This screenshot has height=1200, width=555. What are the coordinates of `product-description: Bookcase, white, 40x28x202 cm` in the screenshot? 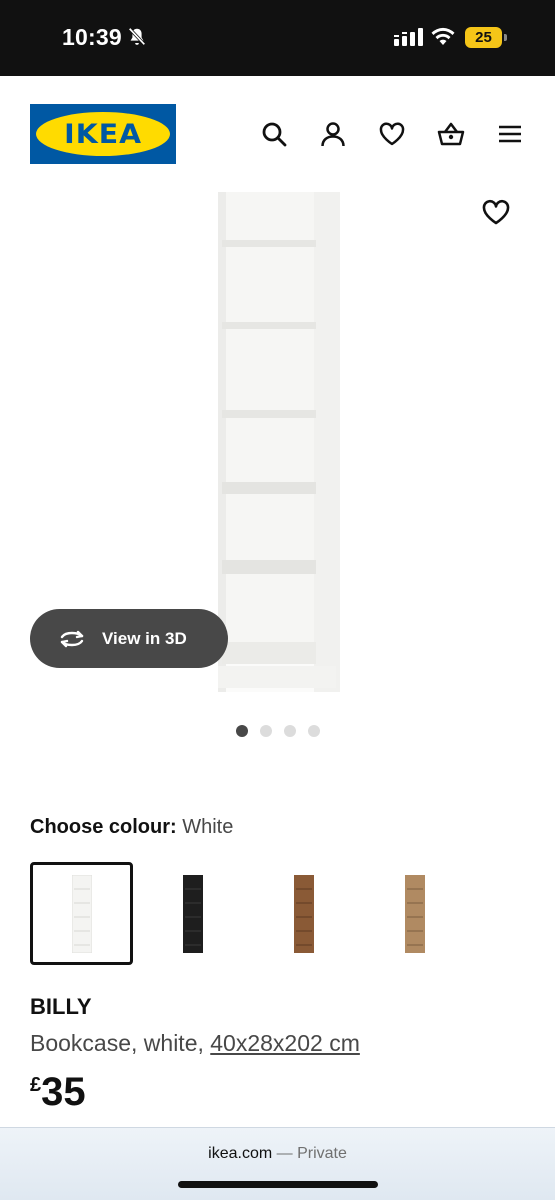 It's located at (195, 1043).